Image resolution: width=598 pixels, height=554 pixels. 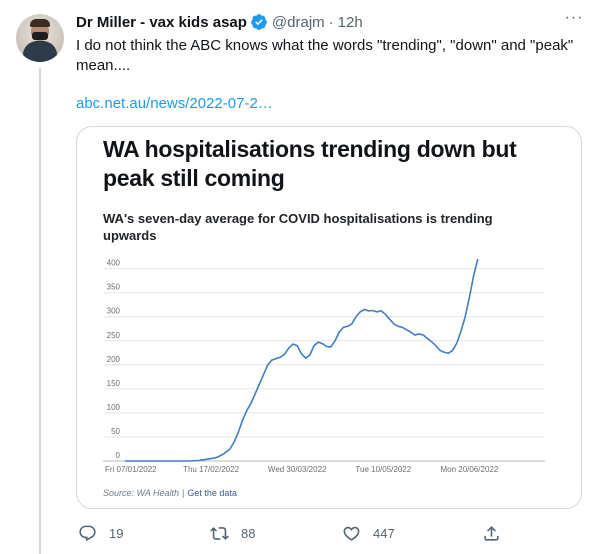 I want to click on like-icon, so click(x=351, y=533).